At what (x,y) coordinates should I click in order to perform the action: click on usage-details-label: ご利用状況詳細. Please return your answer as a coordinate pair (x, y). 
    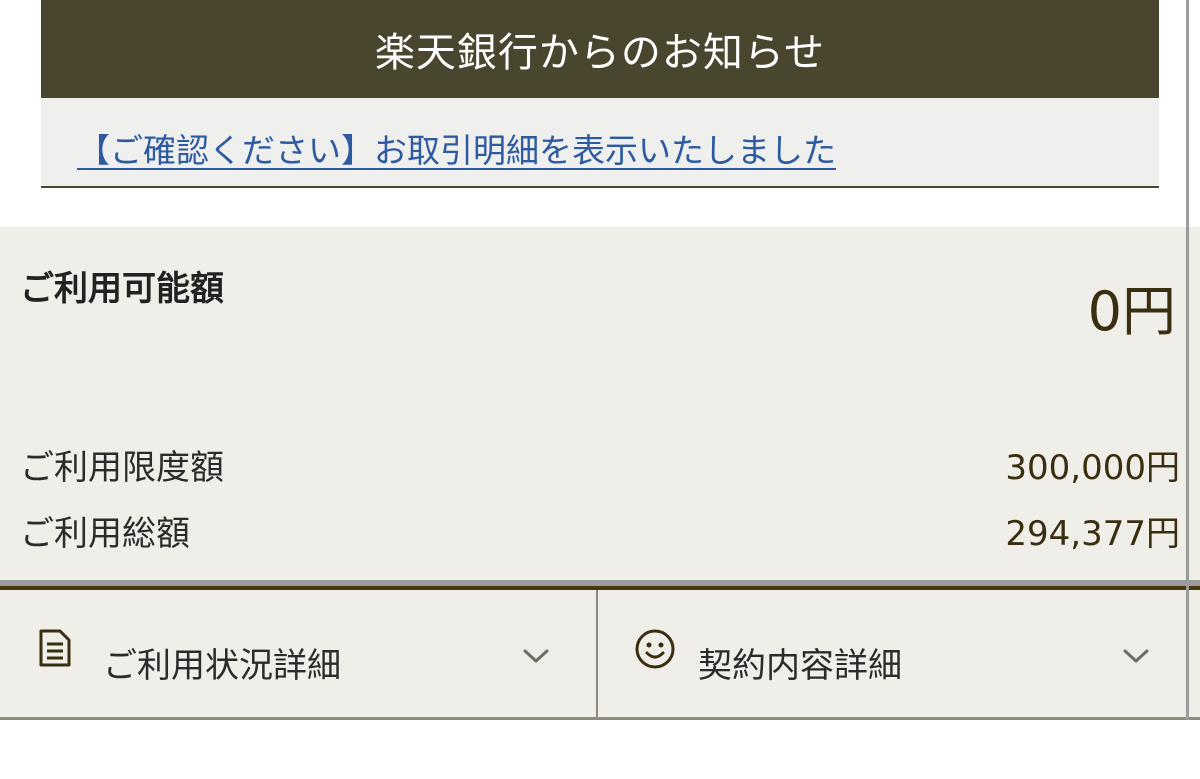
    Looking at the image, I should click on (222, 666).